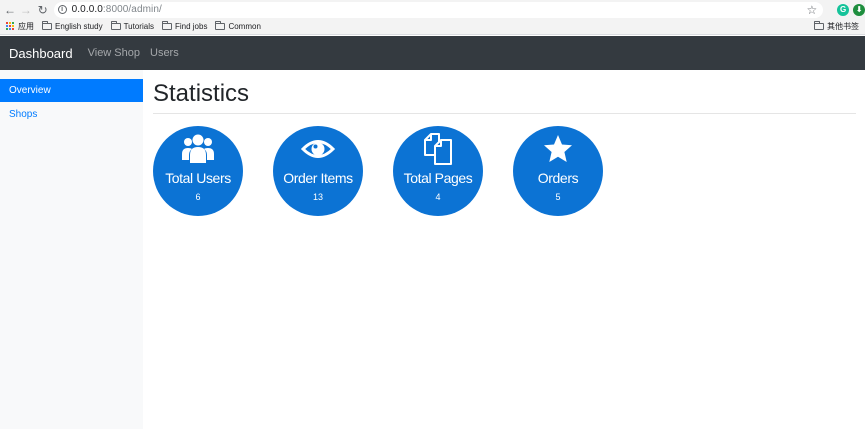  What do you see at coordinates (317, 197) in the screenshot?
I see `stat-value: 13` at bounding box center [317, 197].